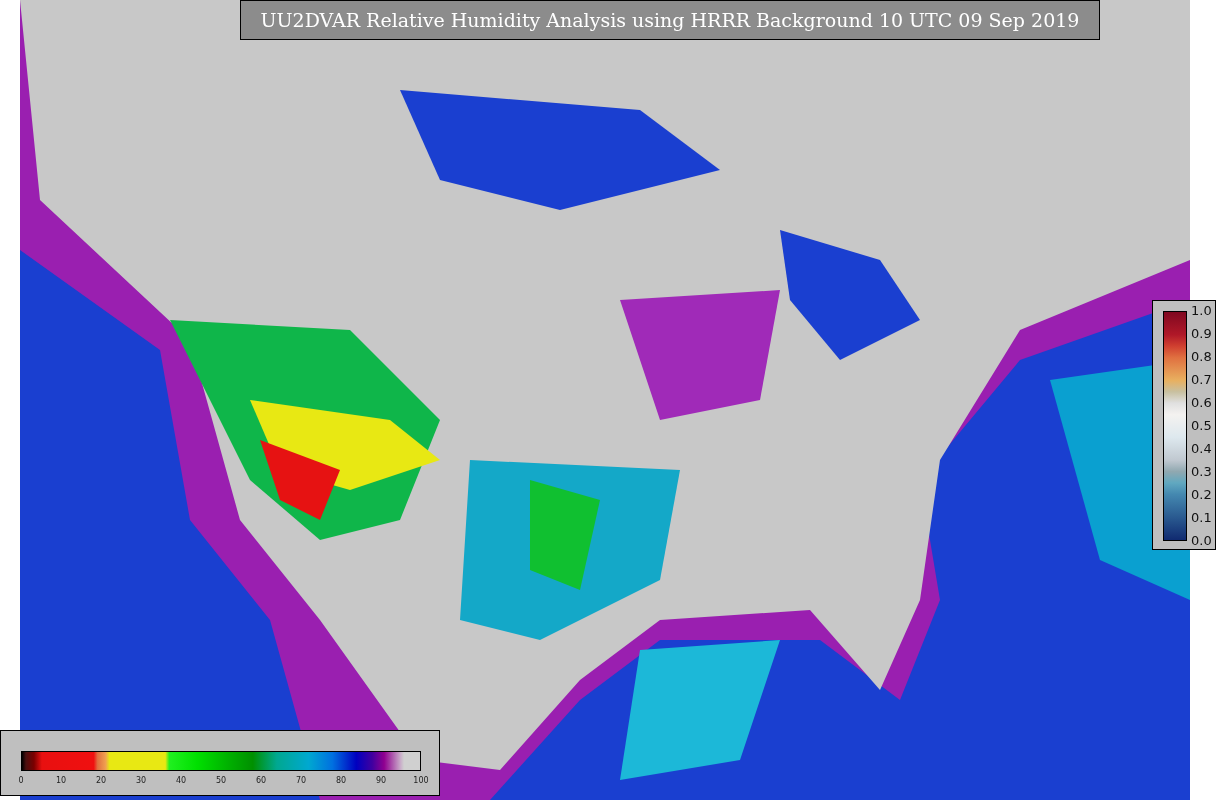  I want to click on tick-label: 70, so click(301, 781).